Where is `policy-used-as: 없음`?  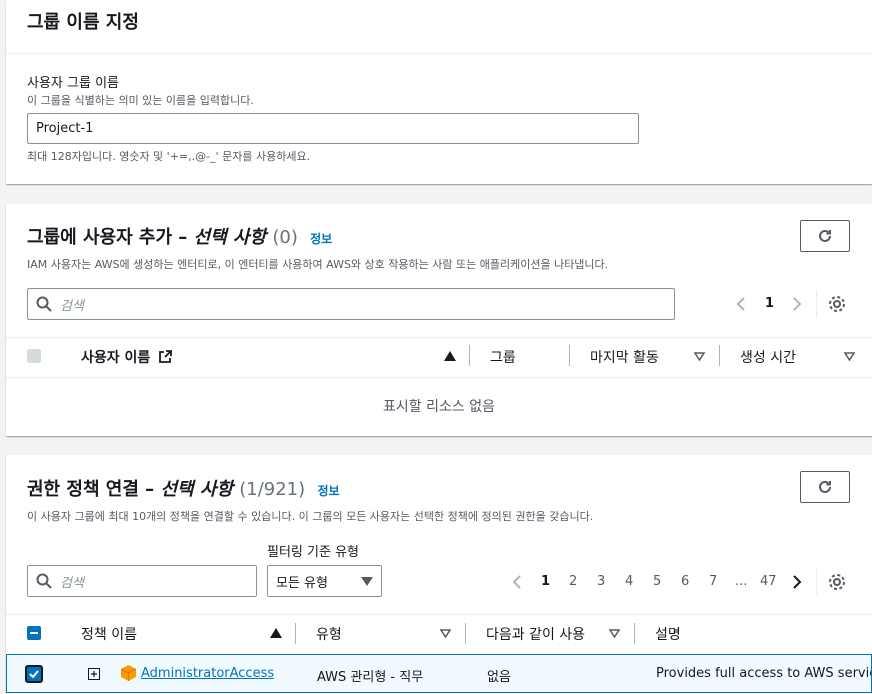 policy-used-as: 없음 is located at coordinates (499, 677).